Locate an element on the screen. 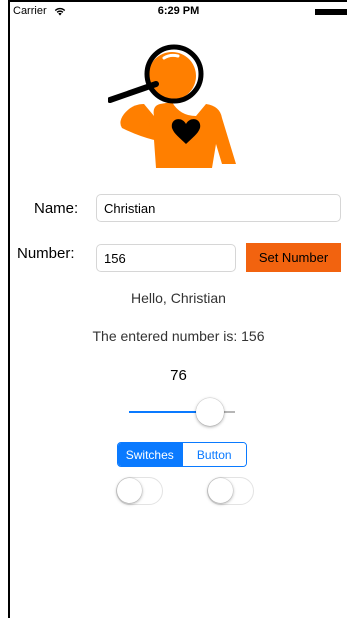  number-label: Number: is located at coordinates (46, 253).